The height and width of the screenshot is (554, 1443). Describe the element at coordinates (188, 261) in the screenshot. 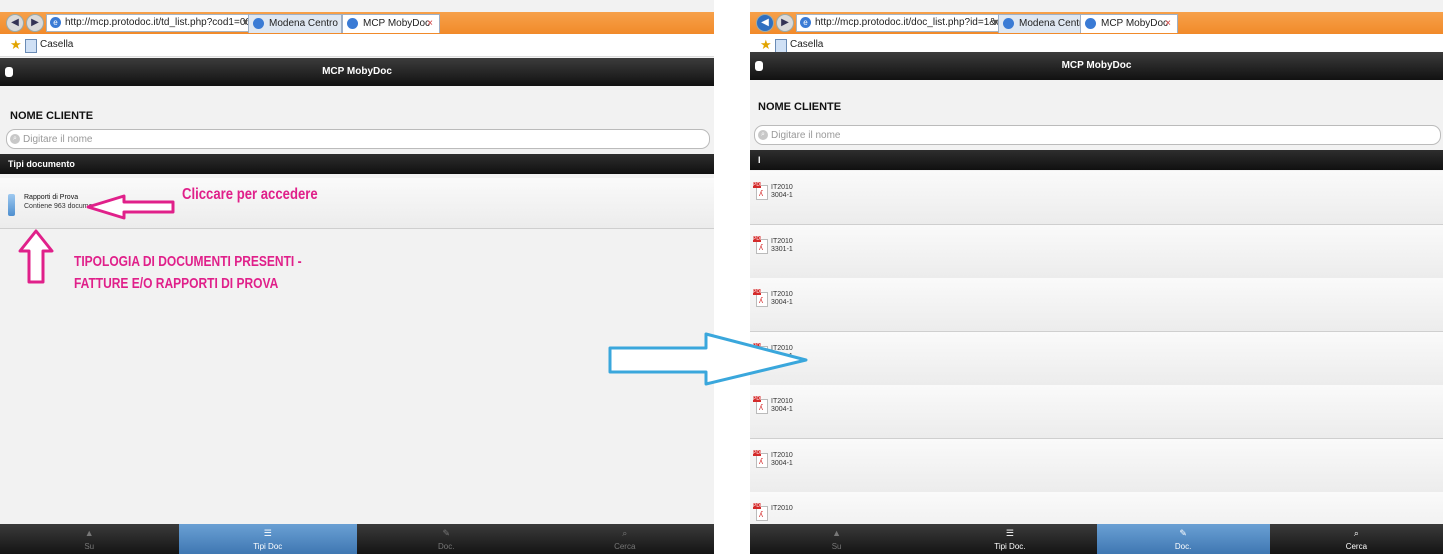

I see `doc-types-annotation-line1: TIPOLOGIA DI DOCUMENTI PRESENTI -` at that location.